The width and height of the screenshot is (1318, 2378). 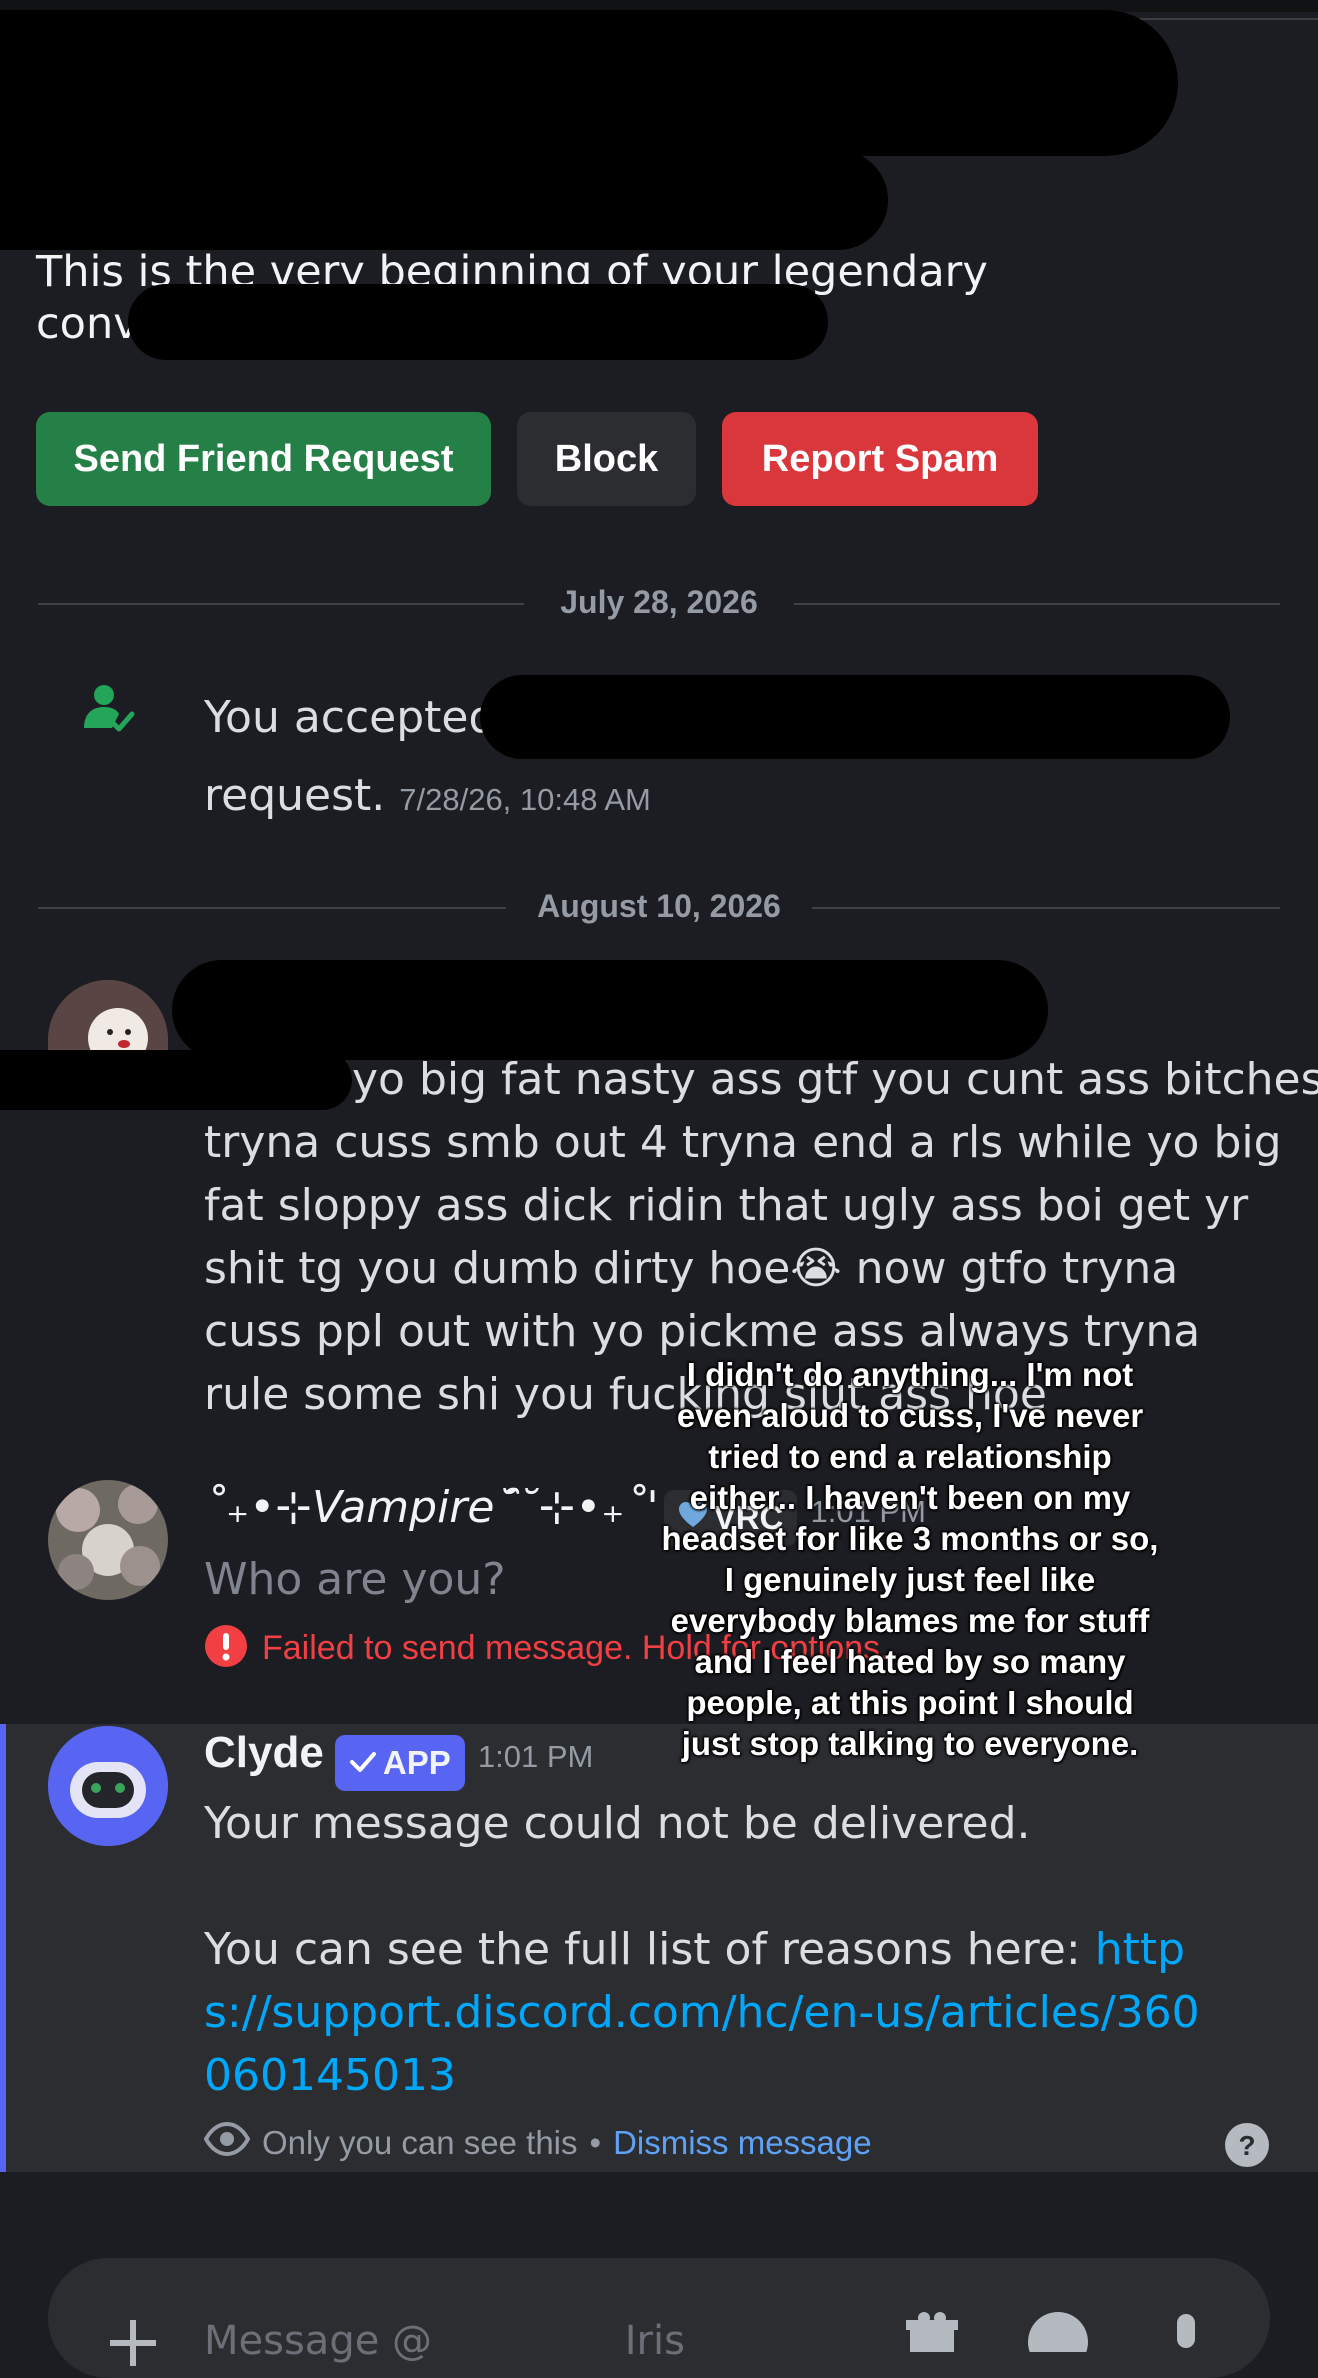 What do you see at coordinates (108, 1016) in the screenshot?
I see `sender-avatar` at bounding box center [108, 1016].